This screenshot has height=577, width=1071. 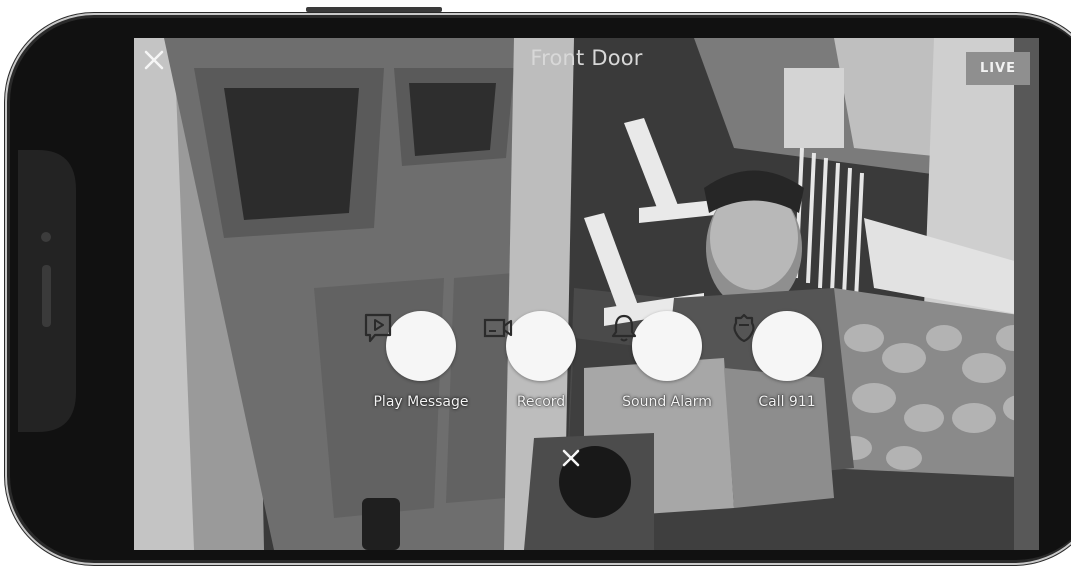 What do you see at coordinates (787, 402) in the screenshot?
I see `action-label: Call 911` at bounding box center [787, 402].